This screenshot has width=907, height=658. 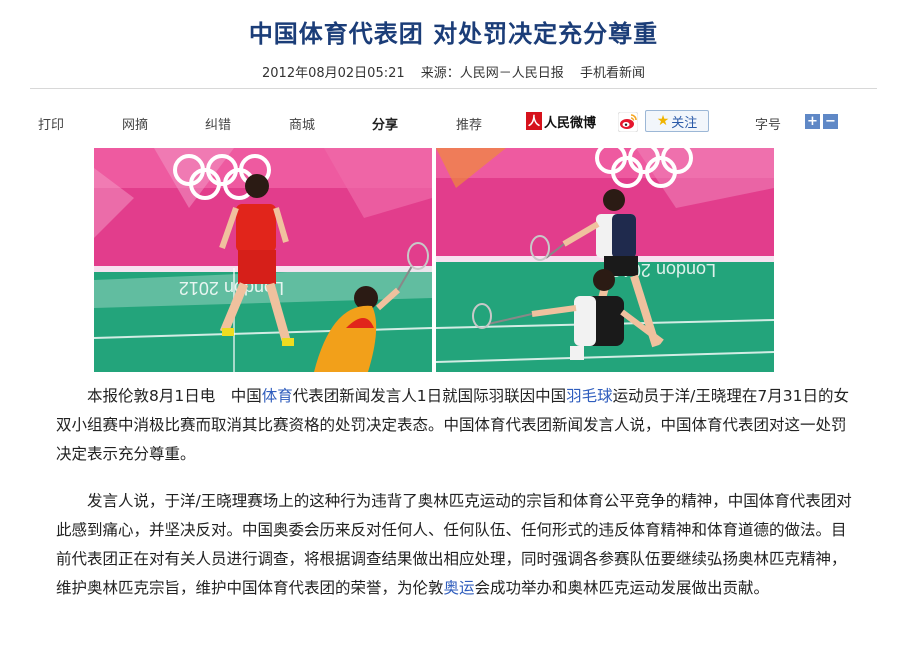 I want to click on people-weibo-button: 人 人民微博, so click(x=561, y=121).